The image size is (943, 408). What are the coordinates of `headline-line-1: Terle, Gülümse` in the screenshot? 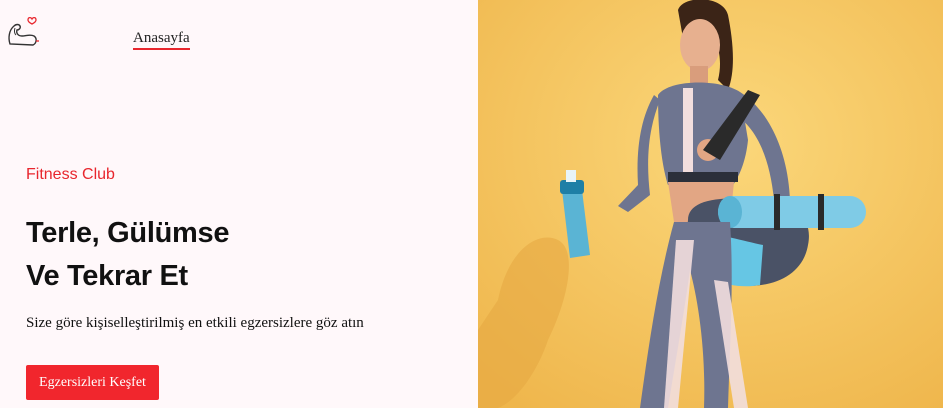 It's located at (128, 233).